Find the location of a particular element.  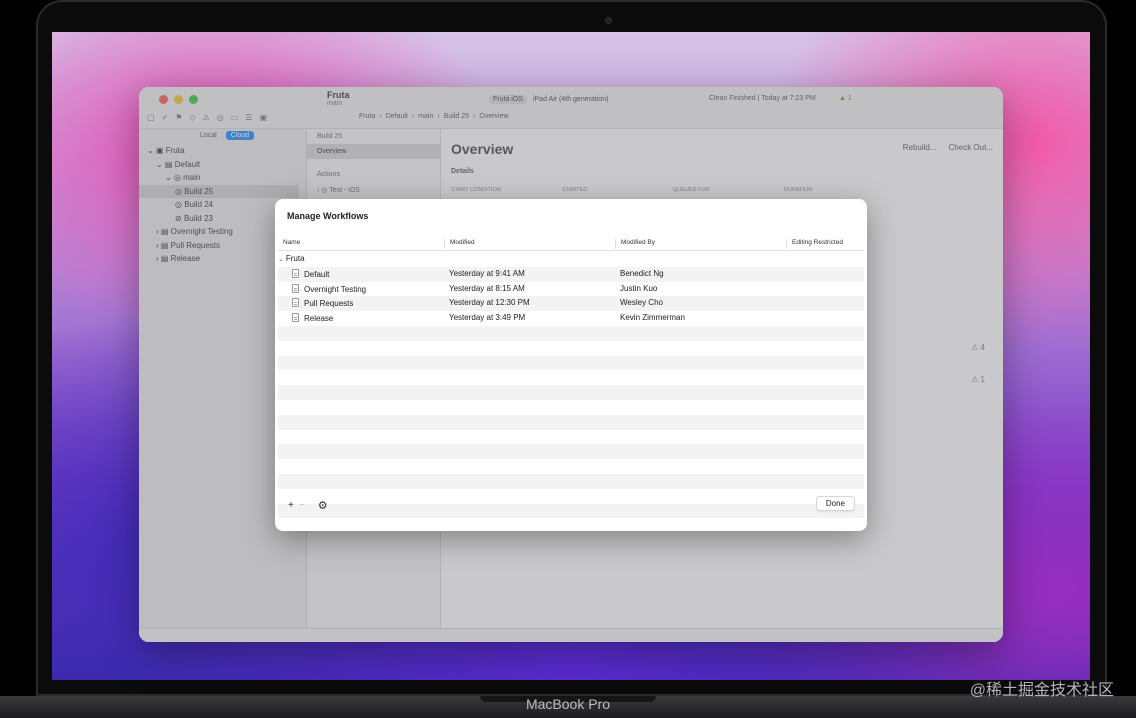

sheet-title: Manage Workflows is located at coordinates (328, 216).